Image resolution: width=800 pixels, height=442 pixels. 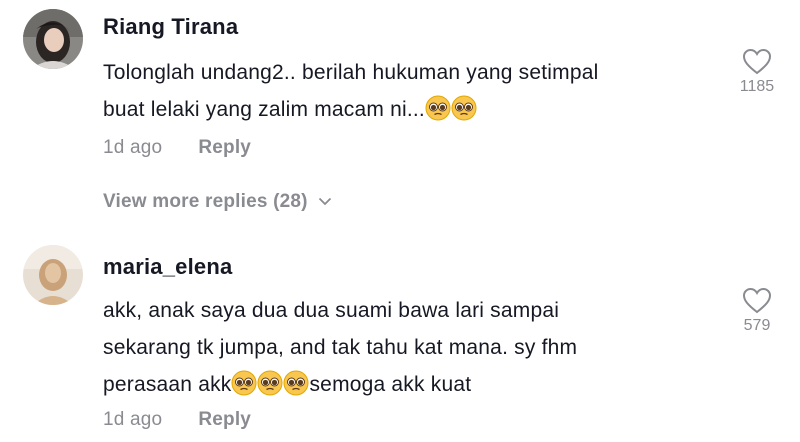 I want to click on comment-text-segment: perasaan akk, so click(x=167, y=384).